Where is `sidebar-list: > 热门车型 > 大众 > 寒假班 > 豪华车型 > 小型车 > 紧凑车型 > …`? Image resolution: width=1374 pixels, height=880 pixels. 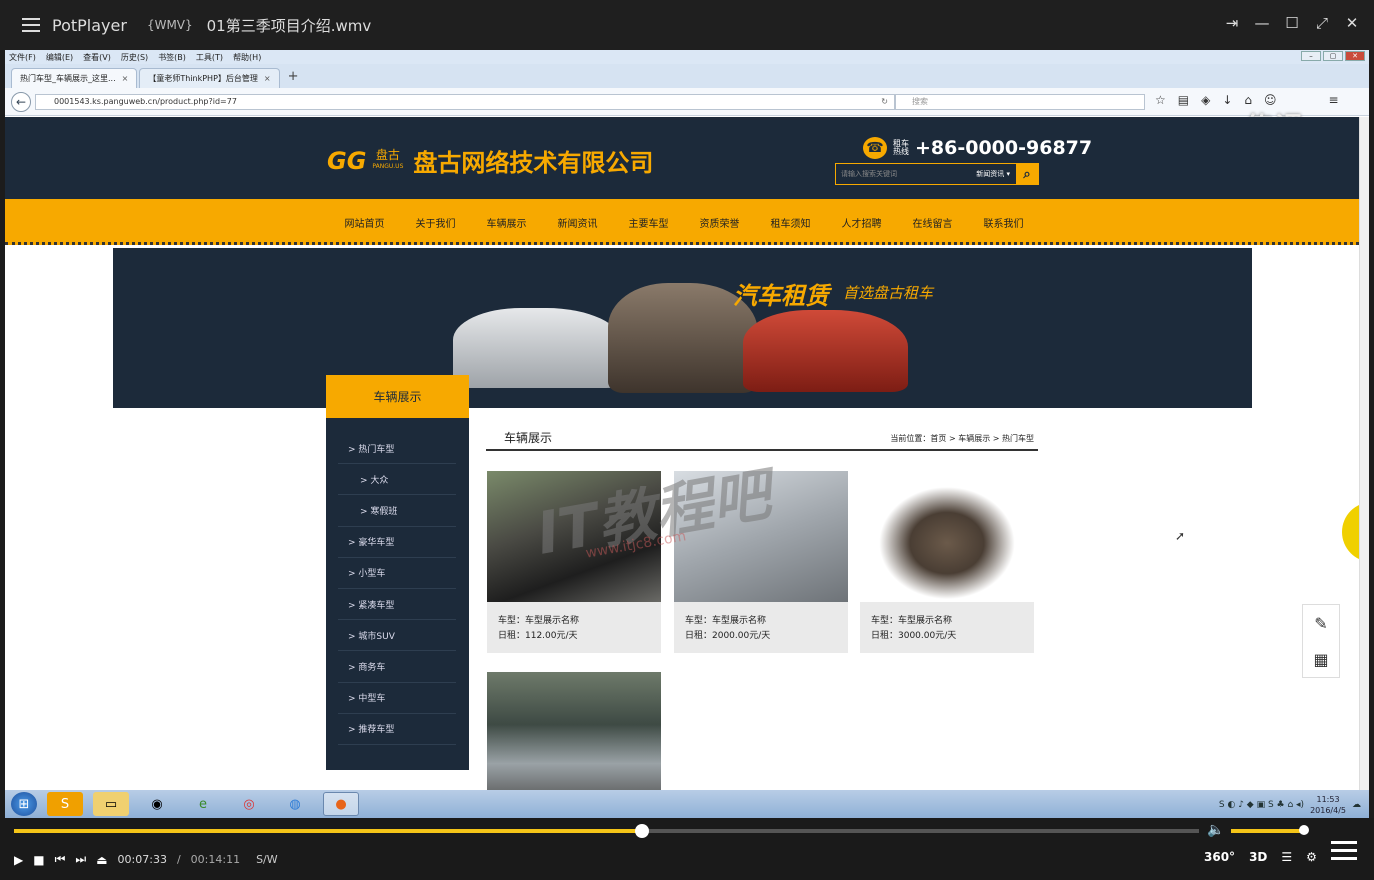 sidebar-list: > 热门车型 > 大众 > 寒假班 > 豪华车型 > 小型车 > 紧凑车型 > … is located at coordinates (397, 589).